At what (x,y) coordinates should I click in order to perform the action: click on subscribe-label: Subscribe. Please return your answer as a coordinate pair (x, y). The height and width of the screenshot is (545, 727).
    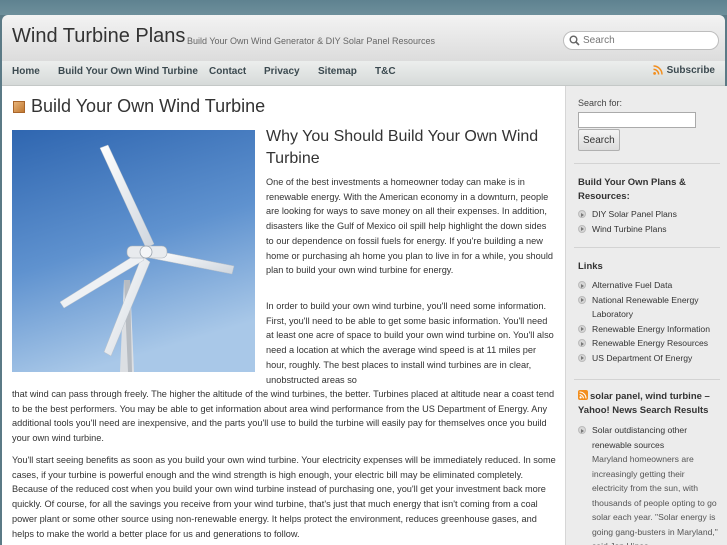
    Looking at the image, I should click on (690, 70).